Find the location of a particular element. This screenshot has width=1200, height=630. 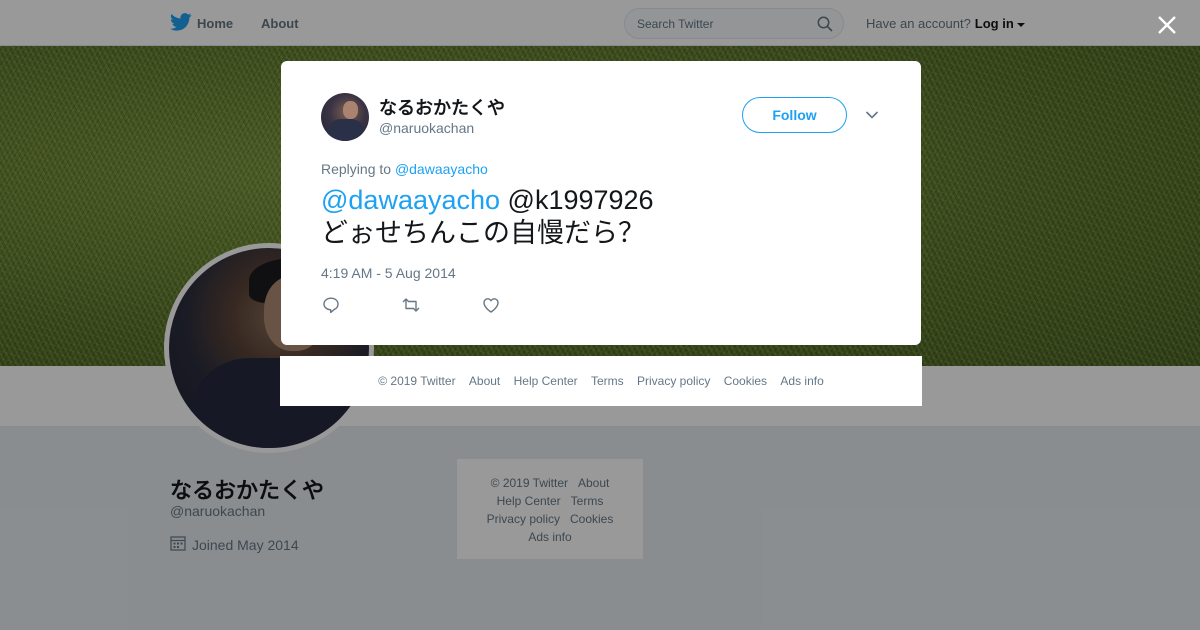

tweet-author-handle: @naruokachan is located at coordinates (426, 128).